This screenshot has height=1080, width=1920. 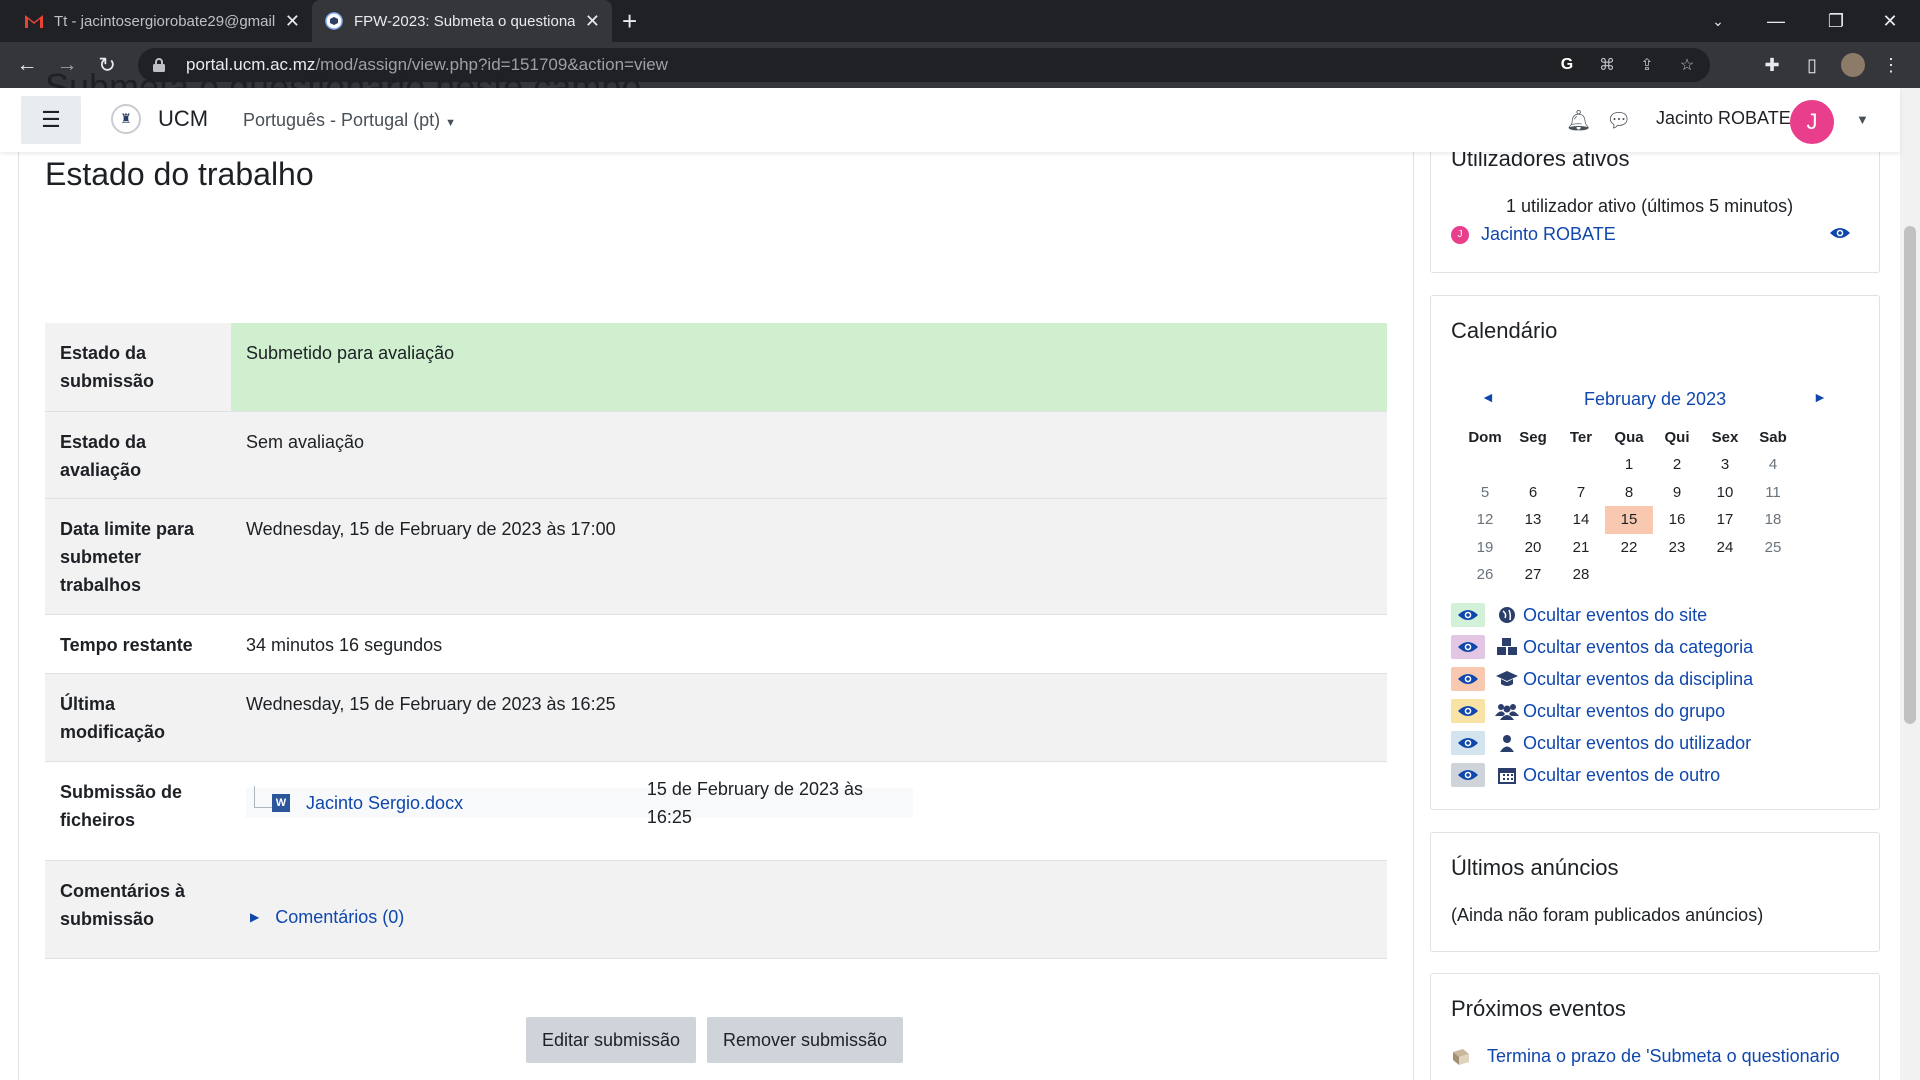 I want to click on calendar-day: 18, so click(x=1773, y=520).